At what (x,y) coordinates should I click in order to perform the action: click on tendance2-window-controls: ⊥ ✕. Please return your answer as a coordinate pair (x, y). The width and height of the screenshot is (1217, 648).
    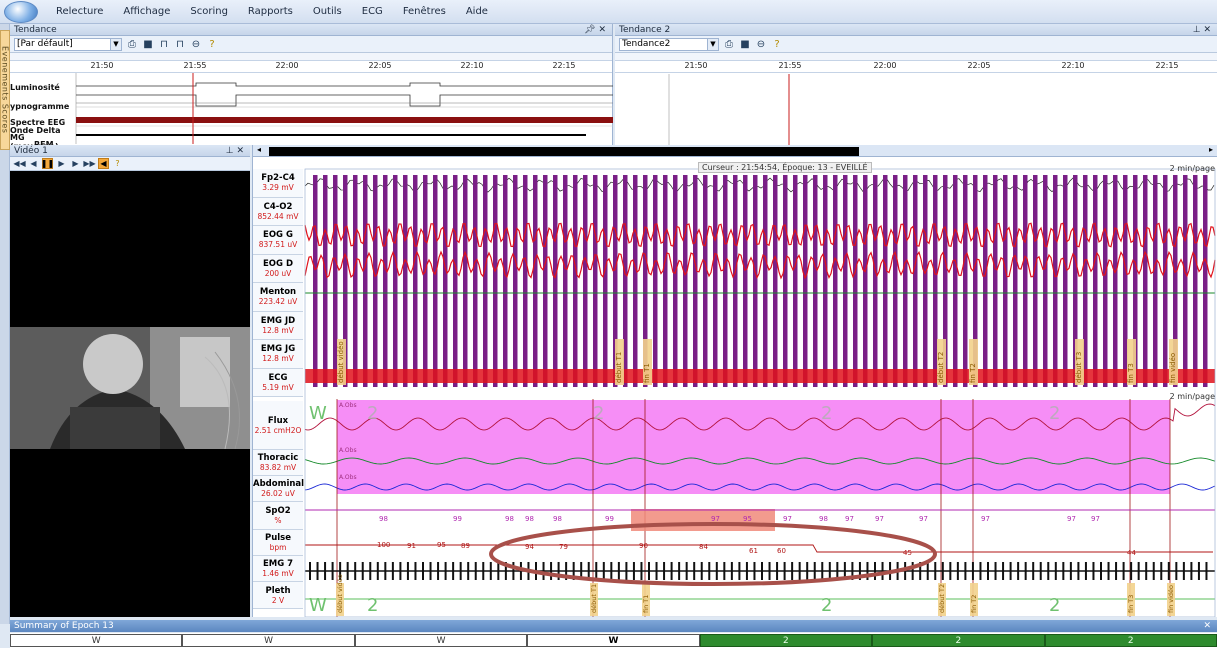
    Looking at the image, I should click on (1202, 30).